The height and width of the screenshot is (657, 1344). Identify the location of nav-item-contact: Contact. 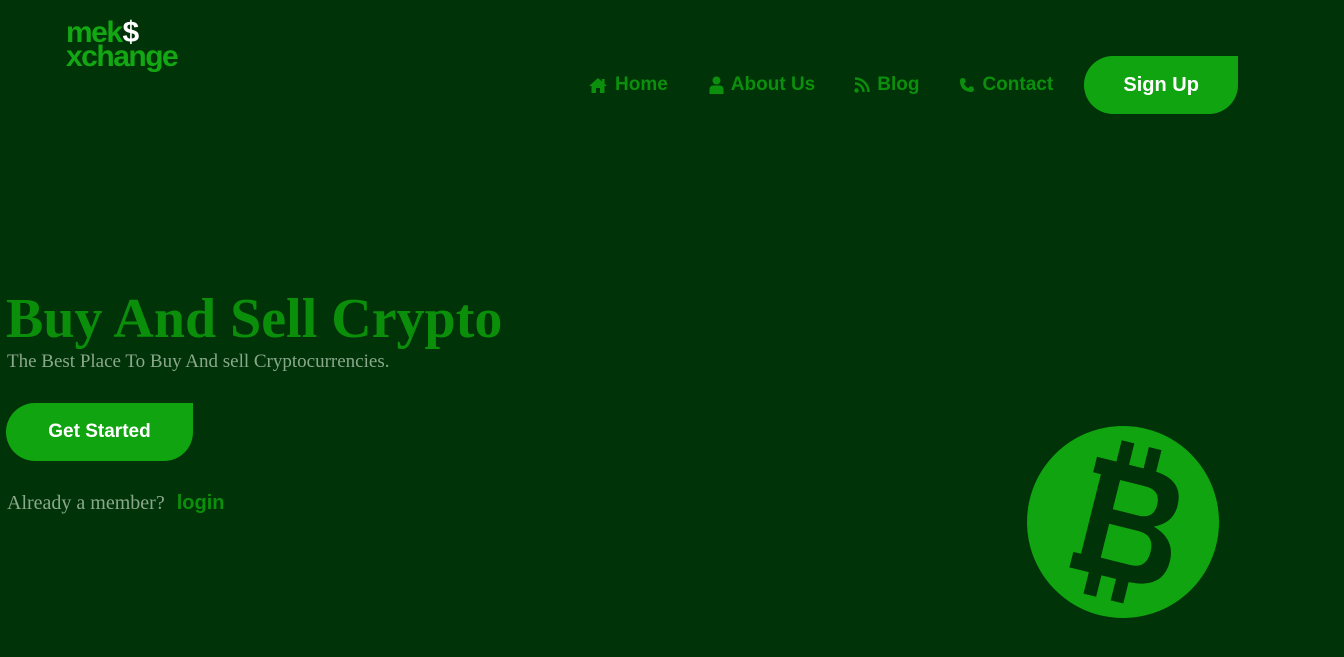
(1006, 85).